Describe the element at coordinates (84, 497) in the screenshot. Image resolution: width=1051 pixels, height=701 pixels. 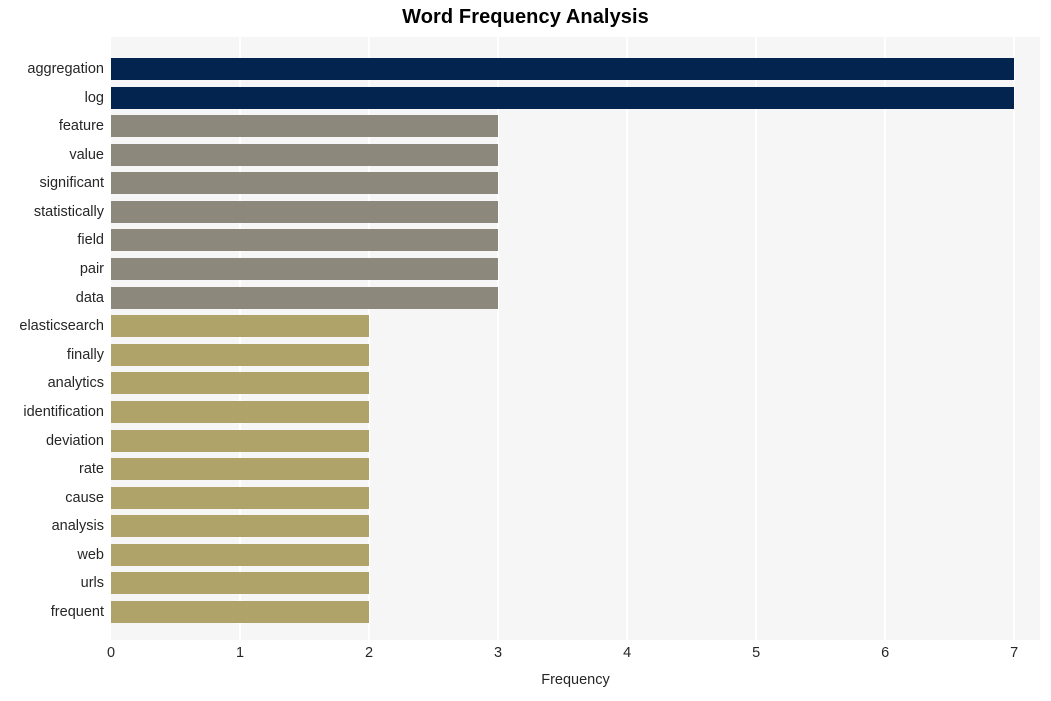
I see `y-axis-tick-label: cause` at that location.